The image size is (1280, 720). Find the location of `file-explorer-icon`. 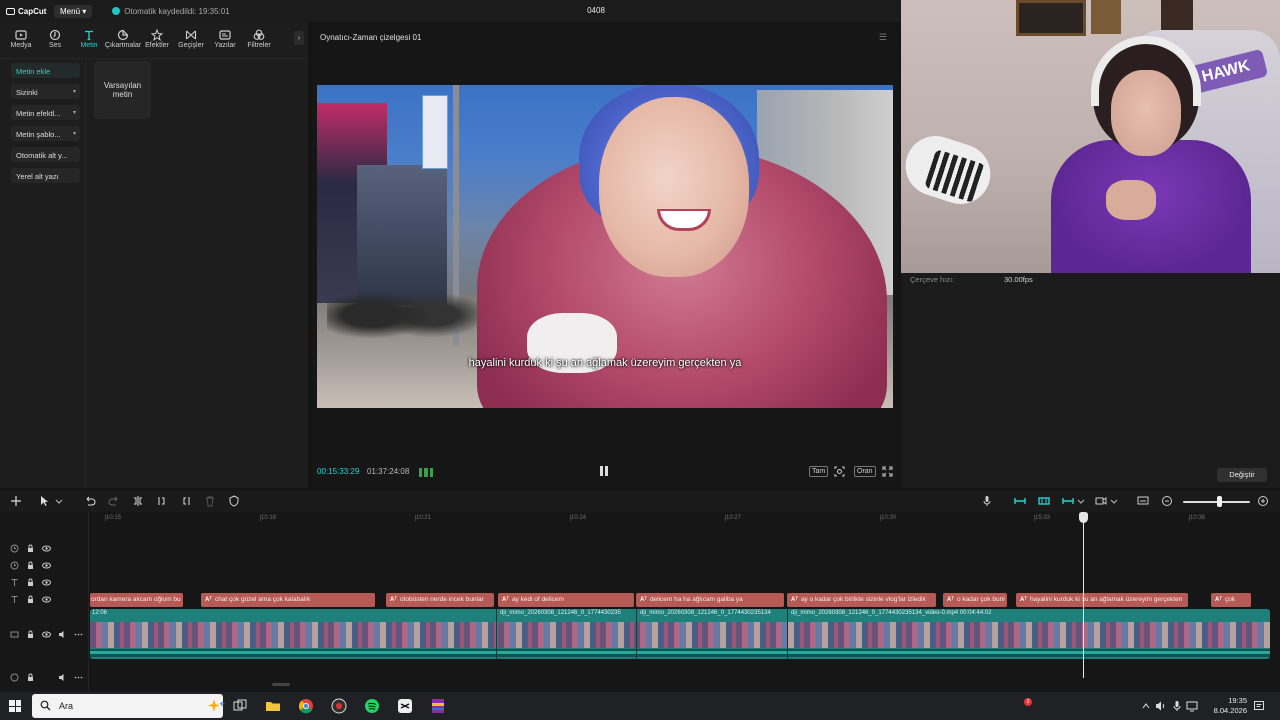

file-explorer-icon is located at coordinates (273, 706).